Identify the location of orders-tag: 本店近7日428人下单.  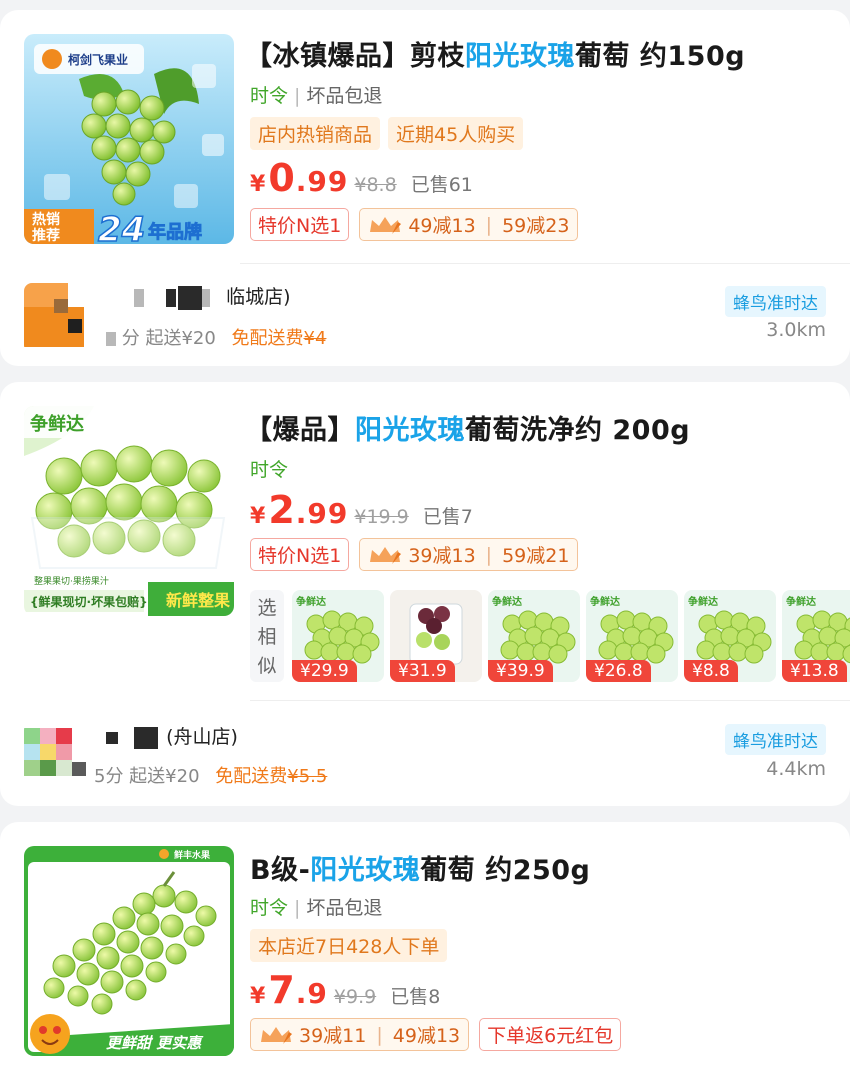
(349, 945).